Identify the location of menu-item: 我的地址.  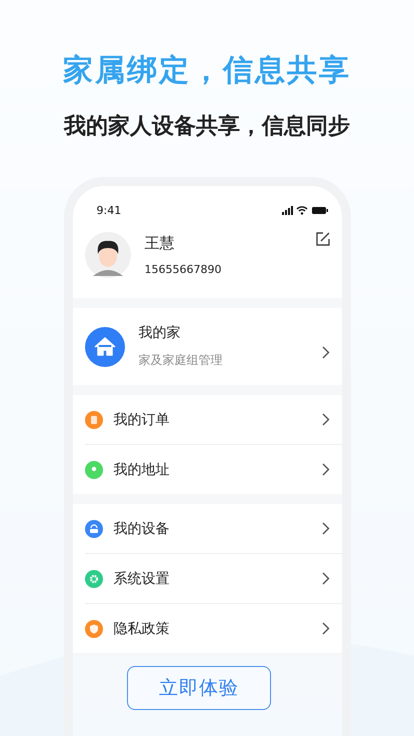
(213, 469).